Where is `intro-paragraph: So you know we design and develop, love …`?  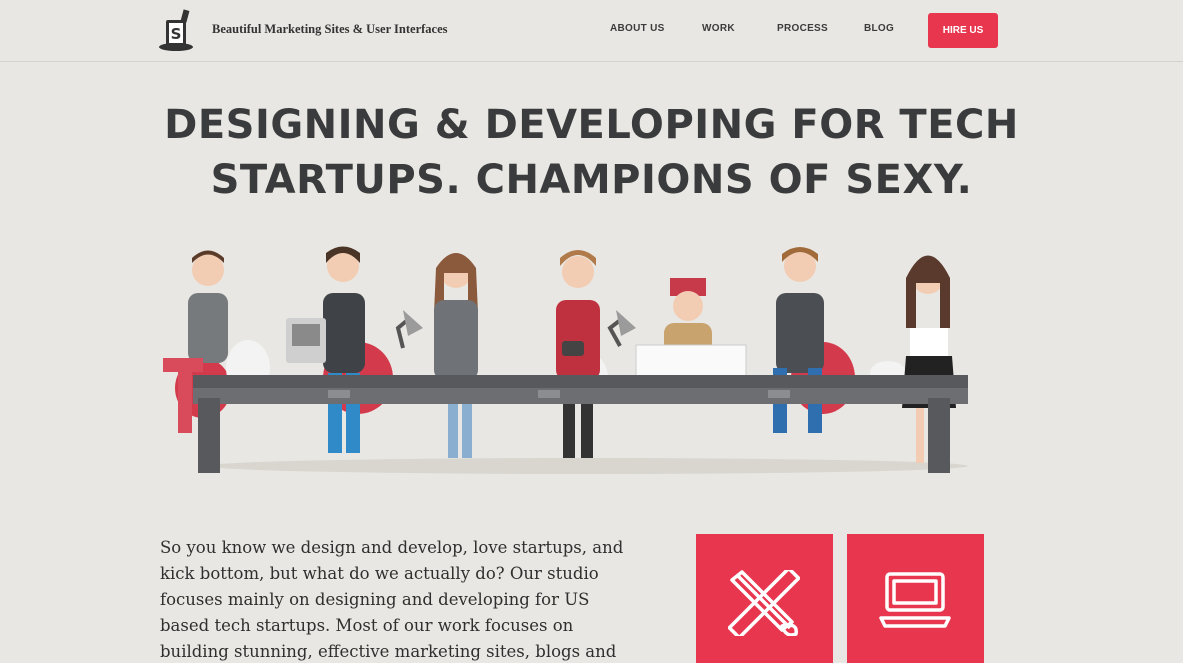 intro-paragraph: So you know we design and develop, love … is located at coordinates (392, 599).